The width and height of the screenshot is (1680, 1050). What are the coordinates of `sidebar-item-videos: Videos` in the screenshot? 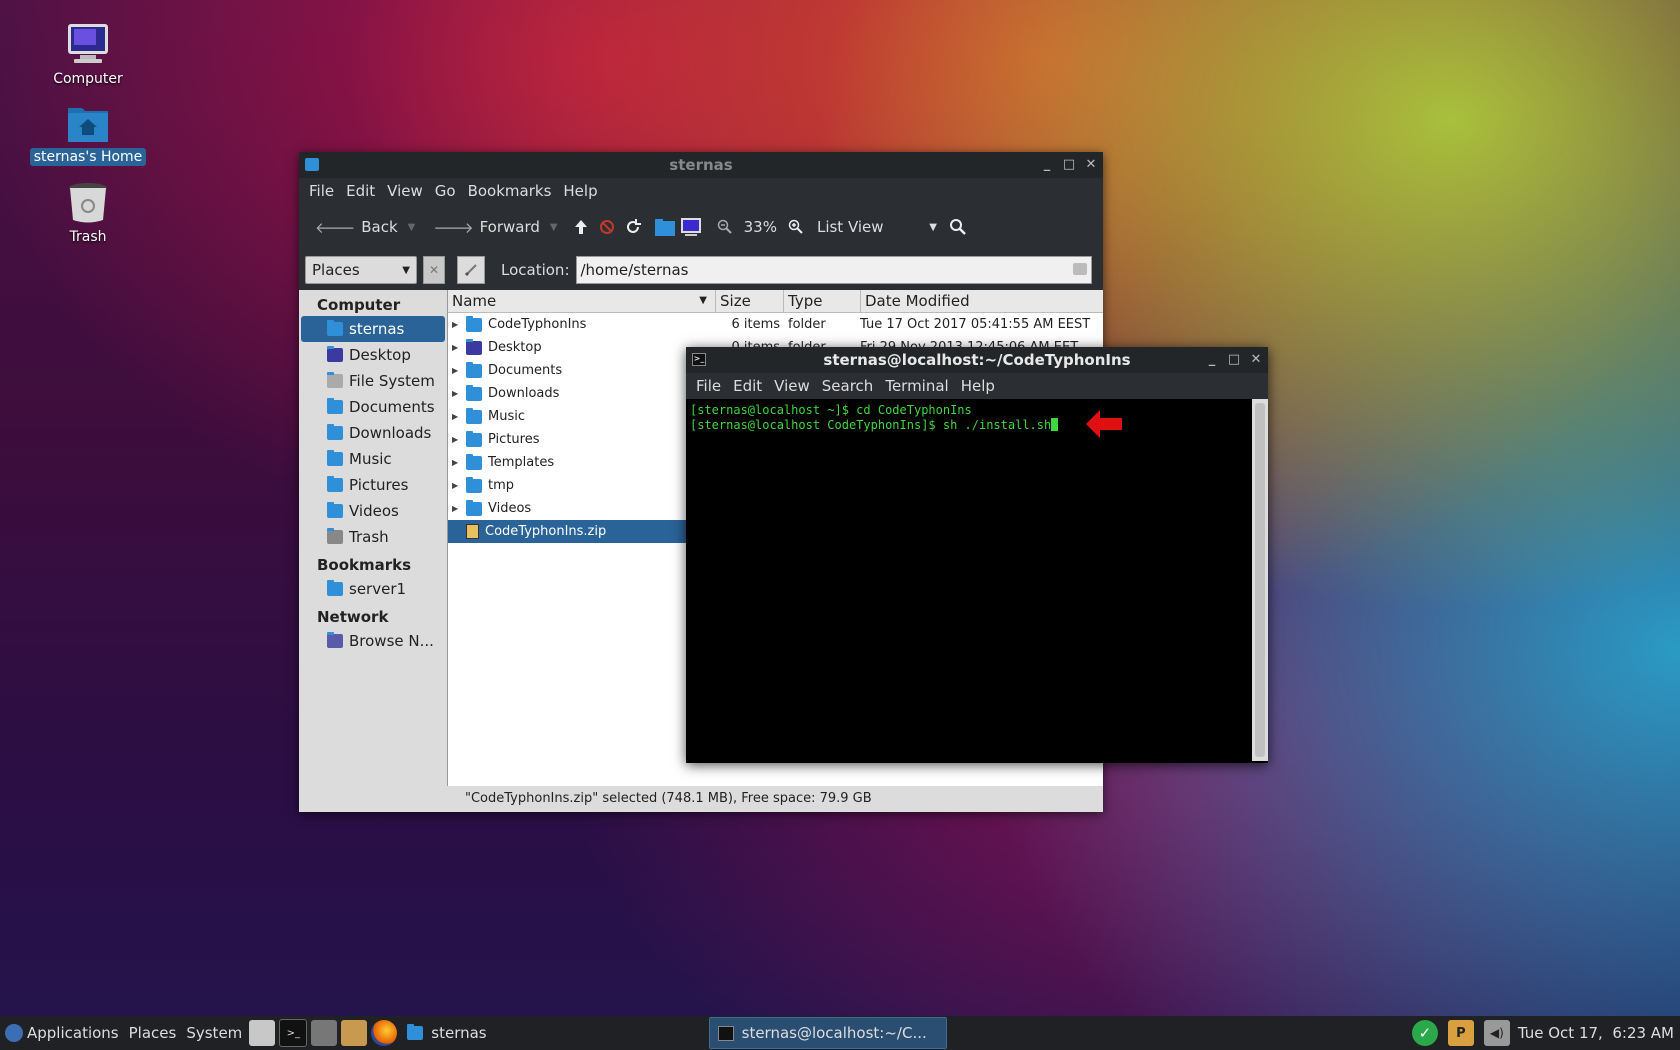 It's located at (373, 511).